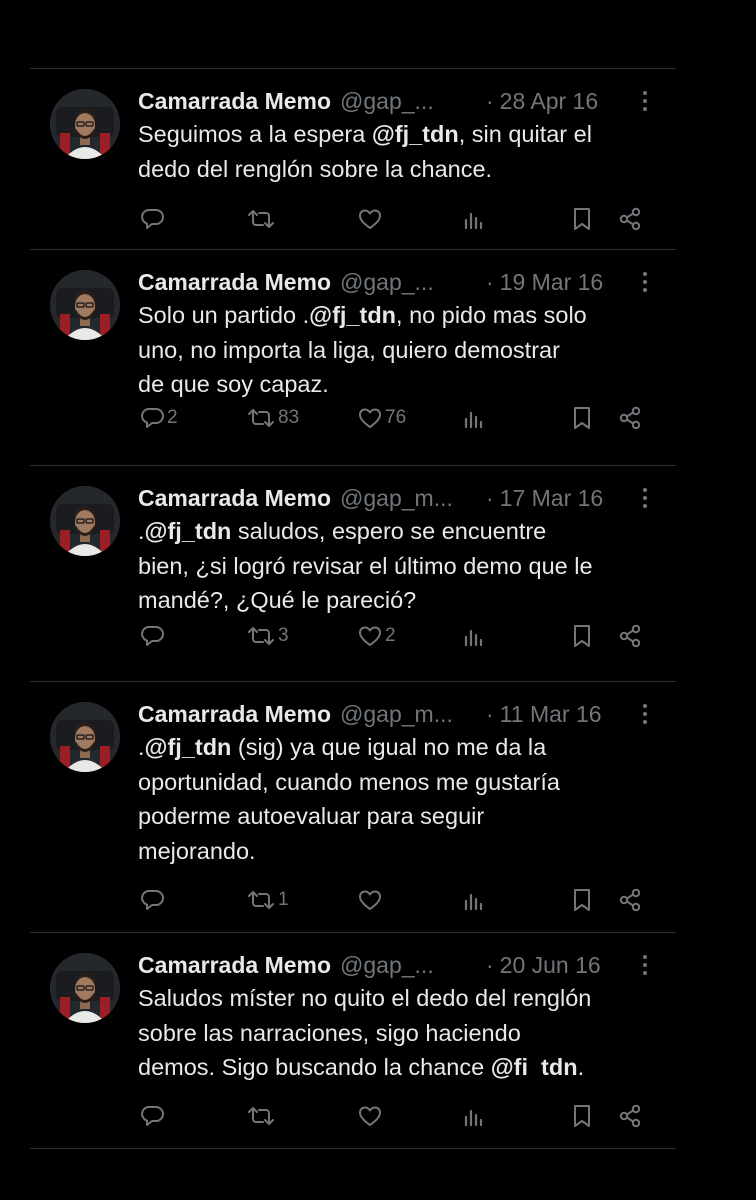 The image size is (756, 1200). I want to click on date-value: 19 Mar 16, so click(552, 282).